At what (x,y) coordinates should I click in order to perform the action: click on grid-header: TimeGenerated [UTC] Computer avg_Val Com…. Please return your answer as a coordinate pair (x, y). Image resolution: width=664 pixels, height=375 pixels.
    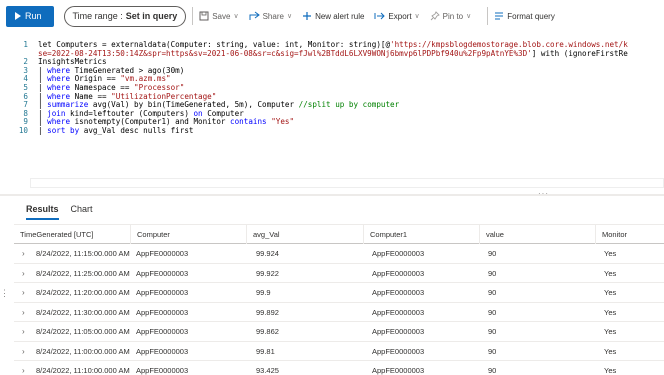
    Looking at the image, I should click on (339, 234).